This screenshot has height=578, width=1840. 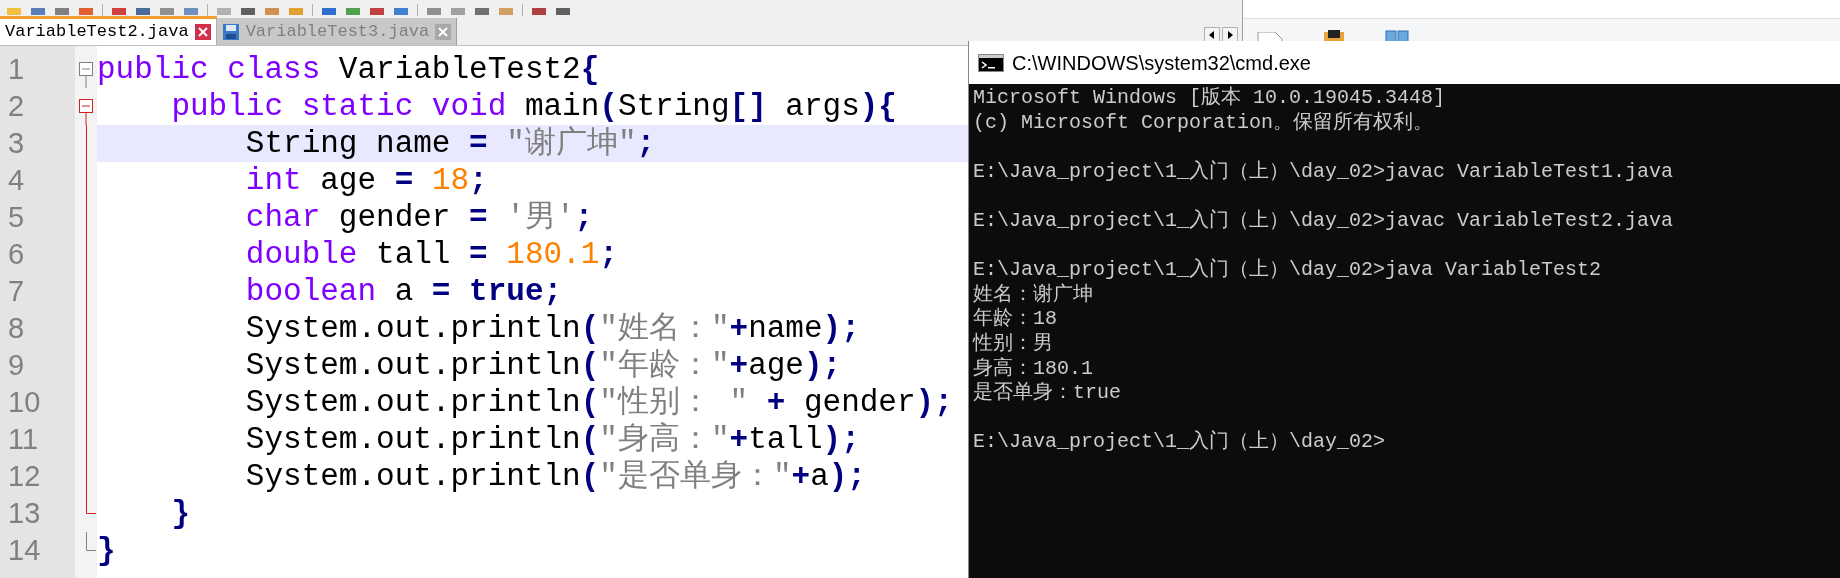 I want to click on line-number: 9, so click(x=16, y=365).